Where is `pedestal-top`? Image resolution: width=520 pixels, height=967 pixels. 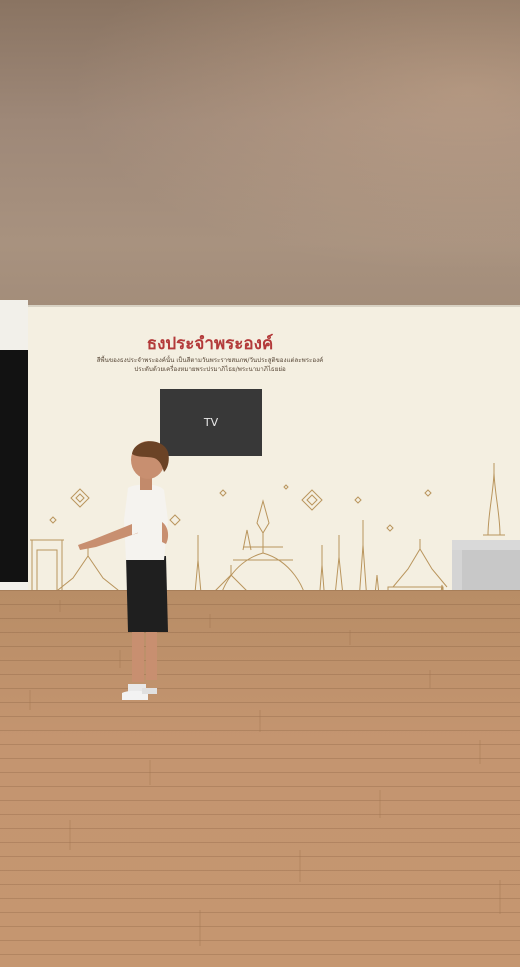
pedestal-top is located at coordinates (486, 545).